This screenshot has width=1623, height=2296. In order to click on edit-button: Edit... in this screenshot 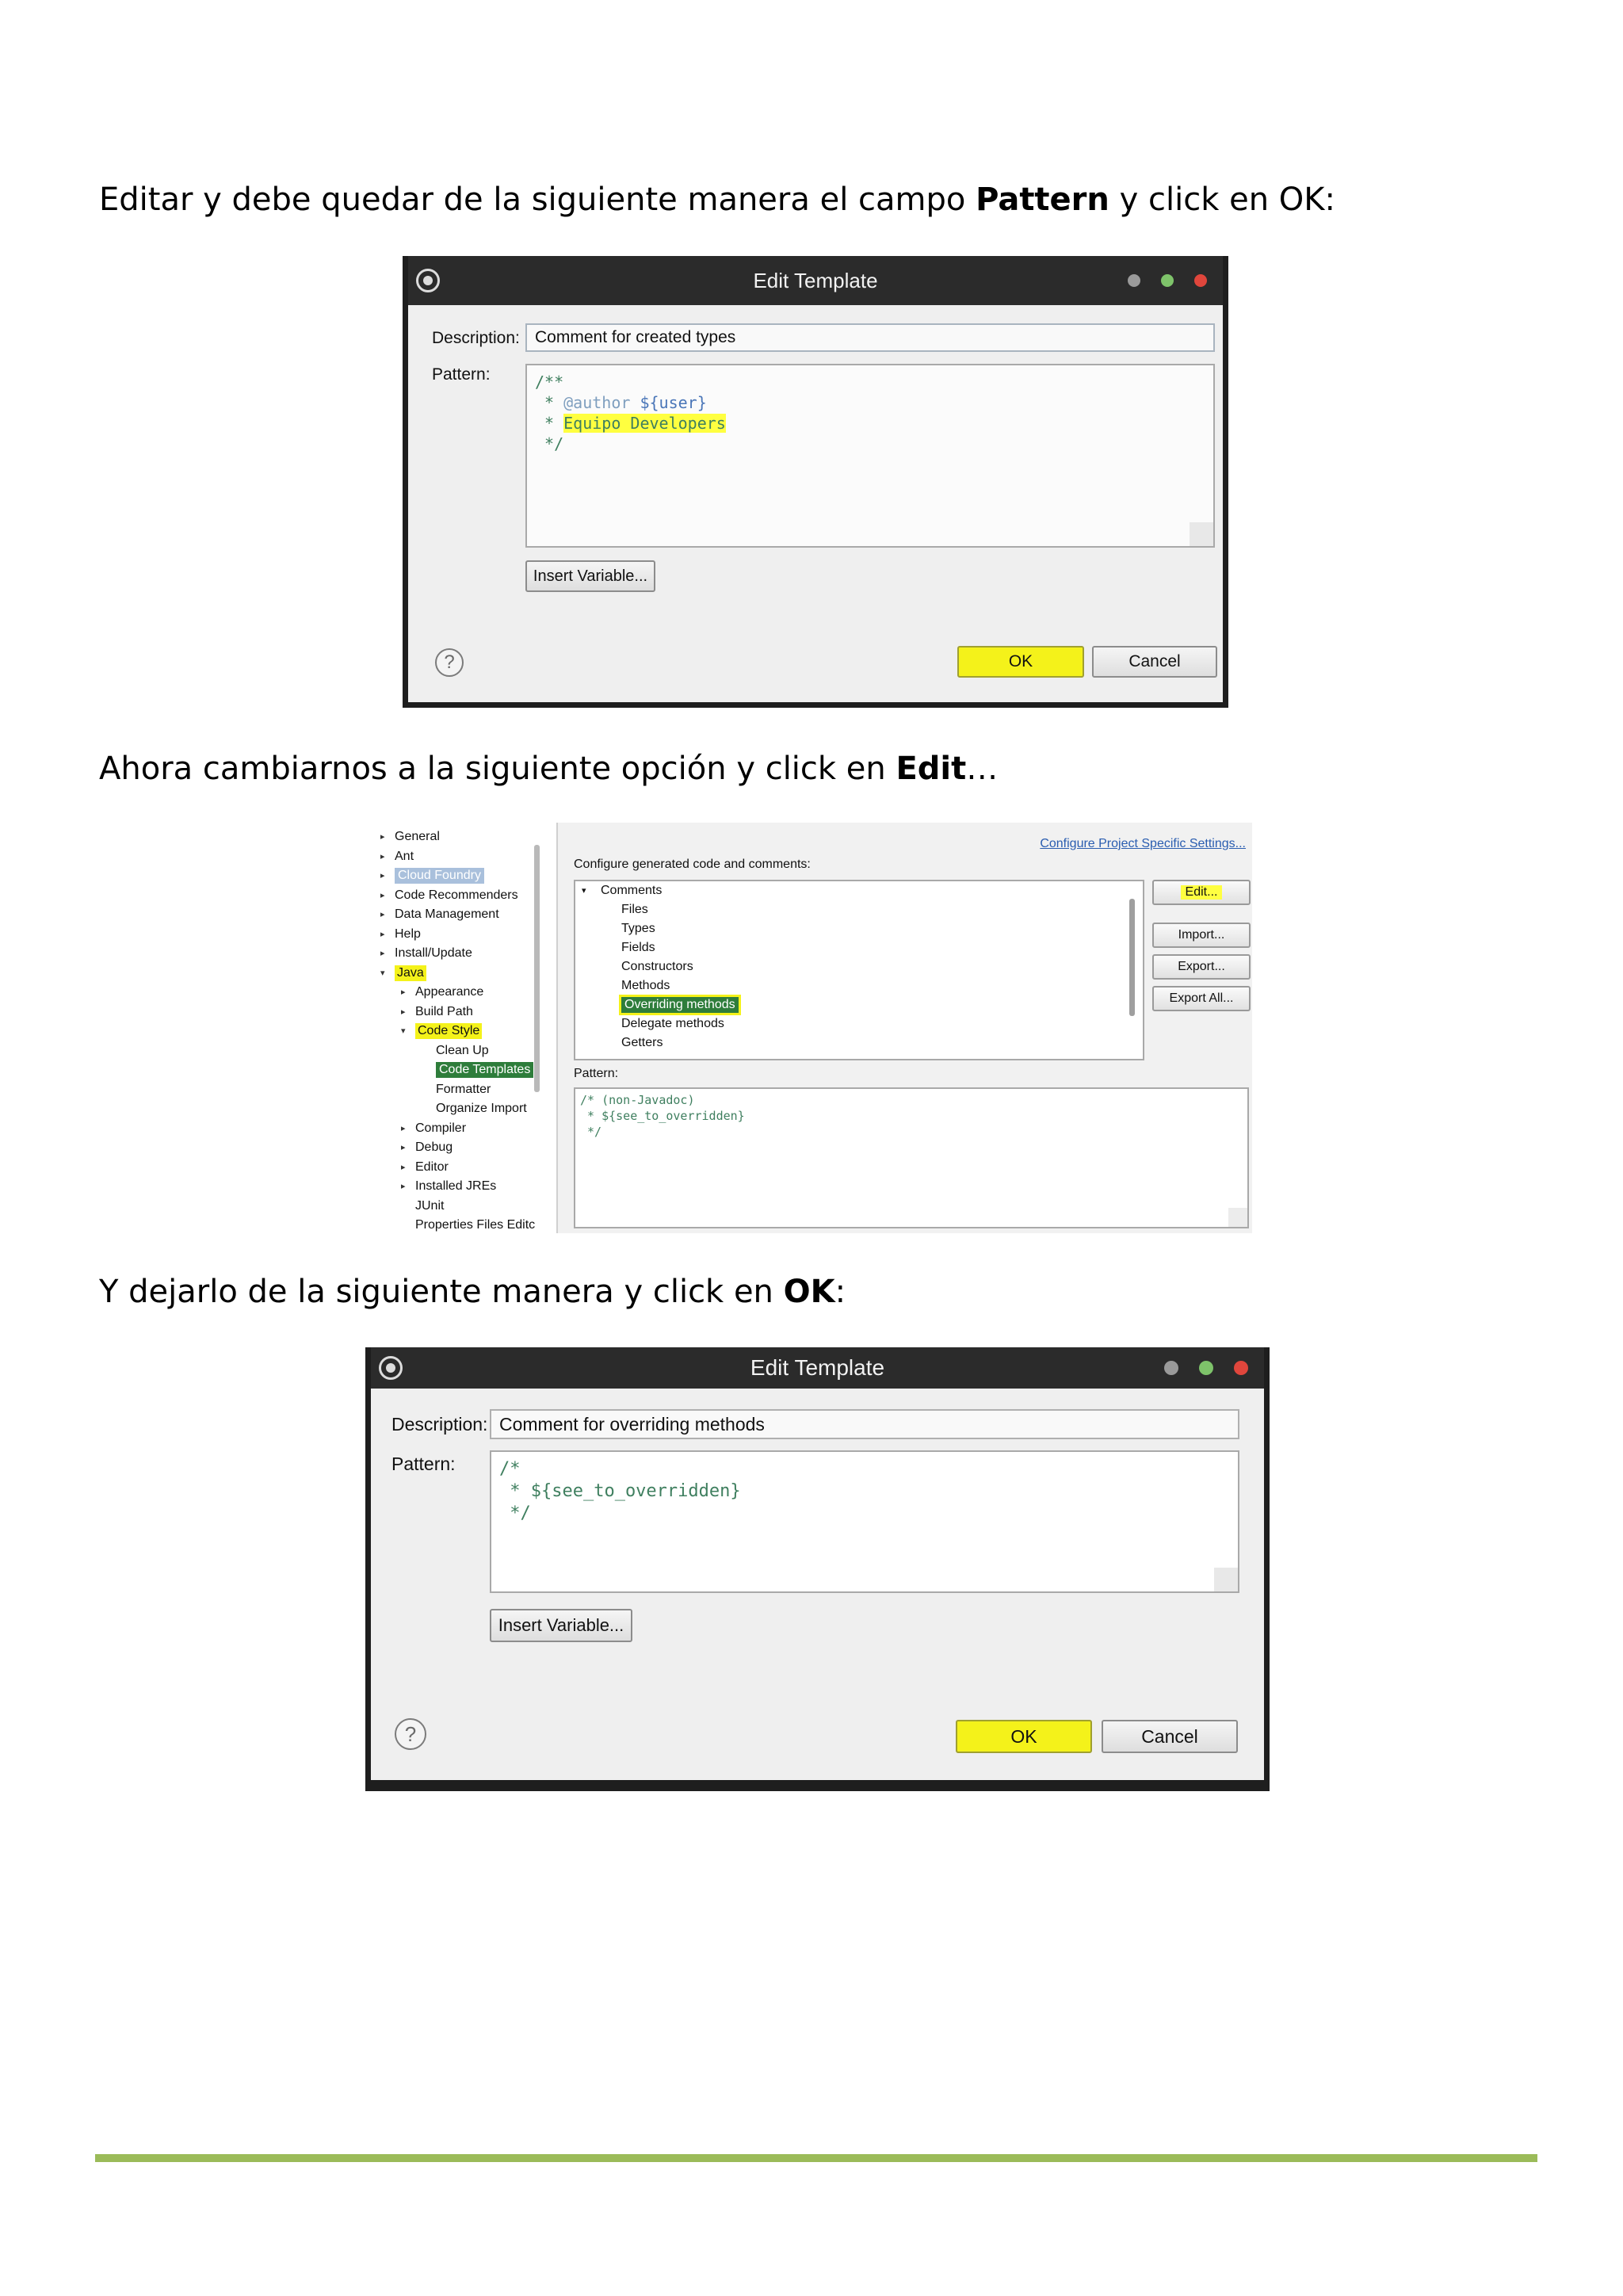, I will do `click(1201, 892)`.